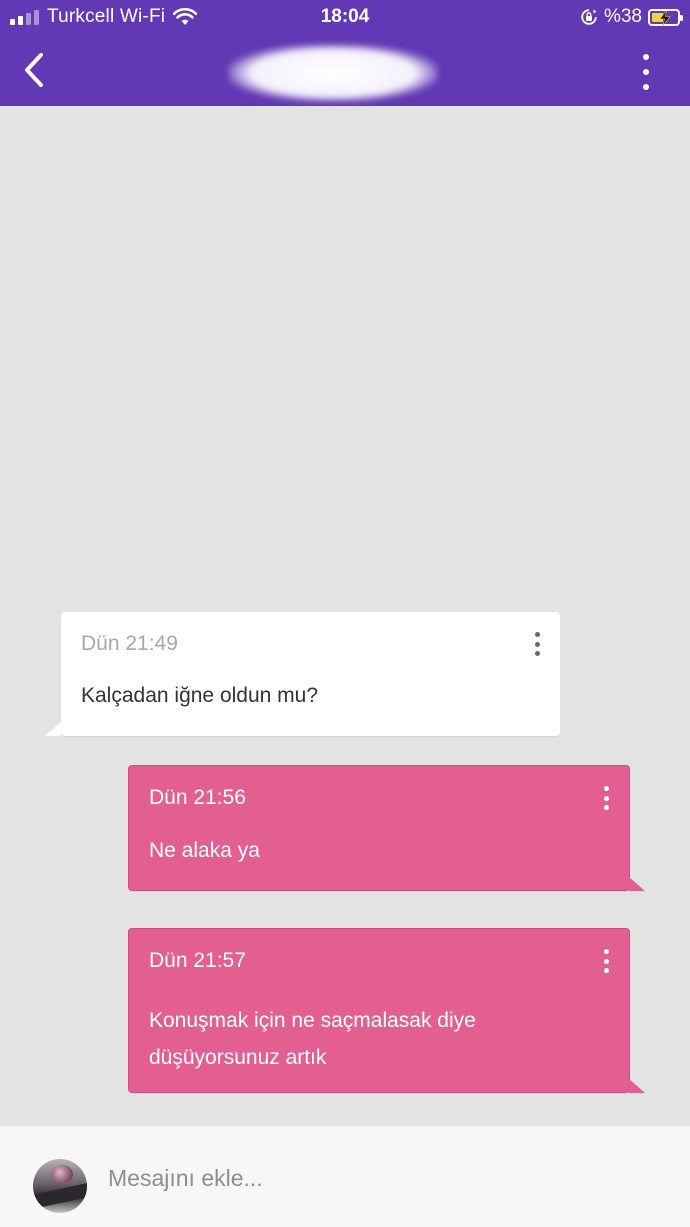 The width and height of the screenshot is (690, 1227). I want to click on status-bar: Turkcell Wi-Fi 18:04 %38, so click(345, 18).